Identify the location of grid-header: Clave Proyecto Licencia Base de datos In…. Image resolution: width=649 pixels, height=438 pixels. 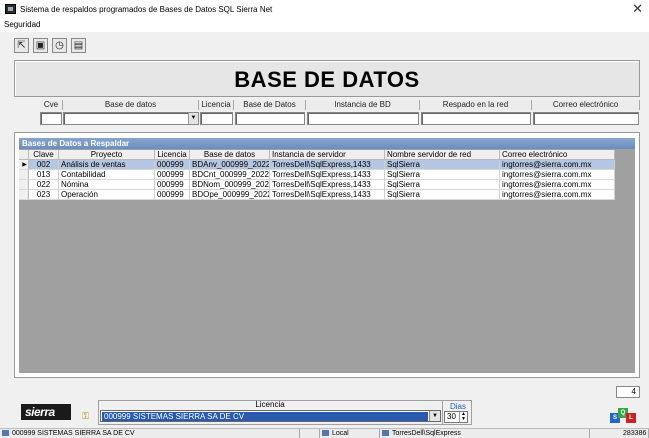
(317, 155).